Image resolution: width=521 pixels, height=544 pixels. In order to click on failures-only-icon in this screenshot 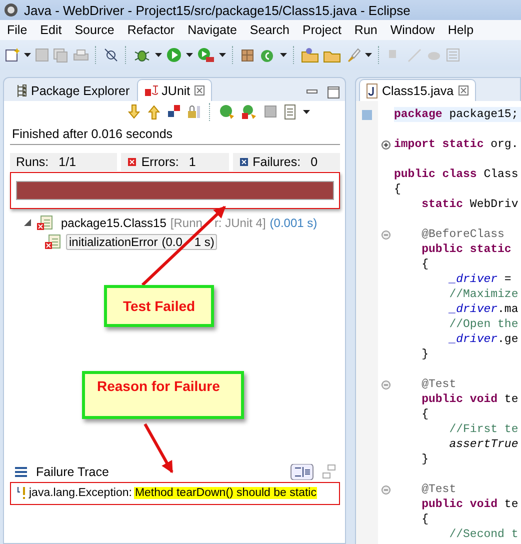, I will do `click(174, 112)`.